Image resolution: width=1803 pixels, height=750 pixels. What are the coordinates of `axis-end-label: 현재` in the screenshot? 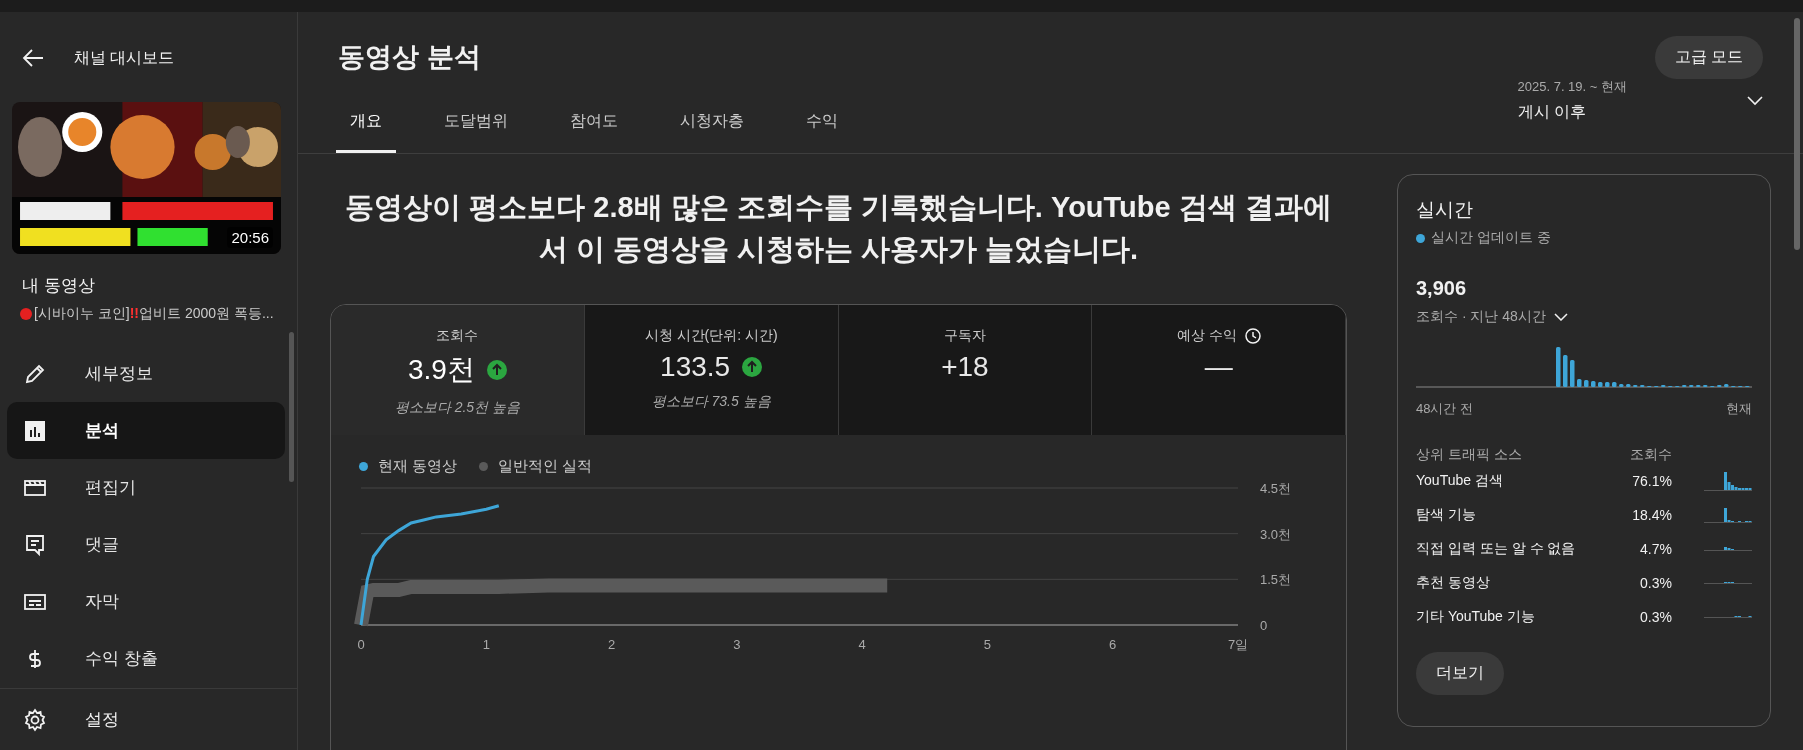 It's located at (1739, 409).